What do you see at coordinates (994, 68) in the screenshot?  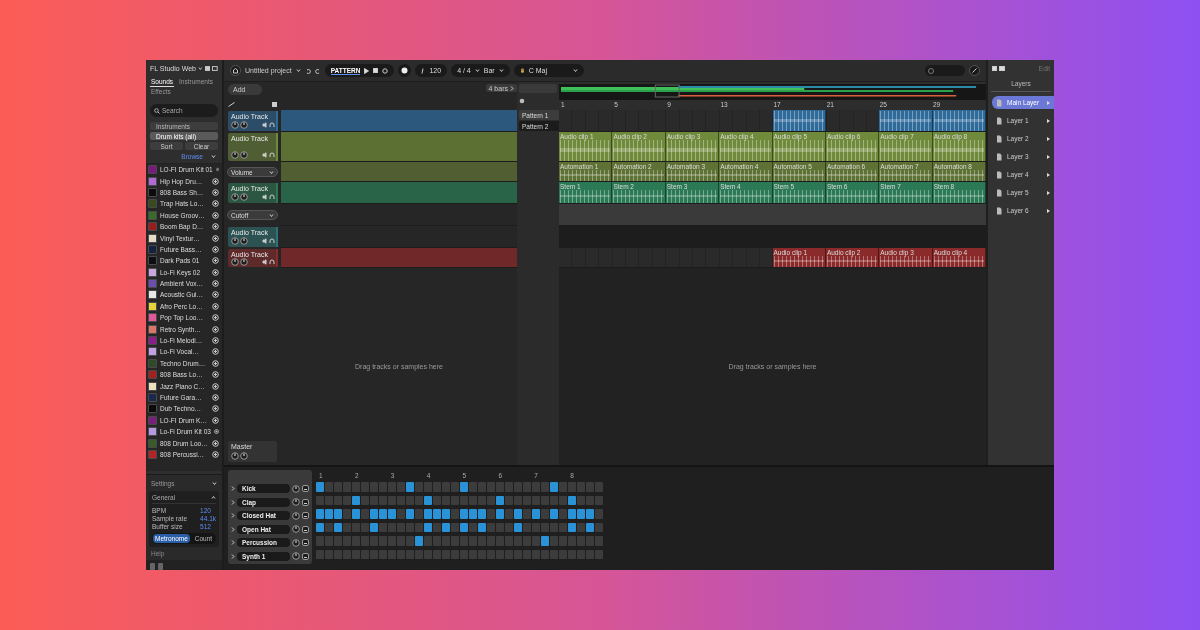 I see `columns-icon` at bounding box center [994, 68].